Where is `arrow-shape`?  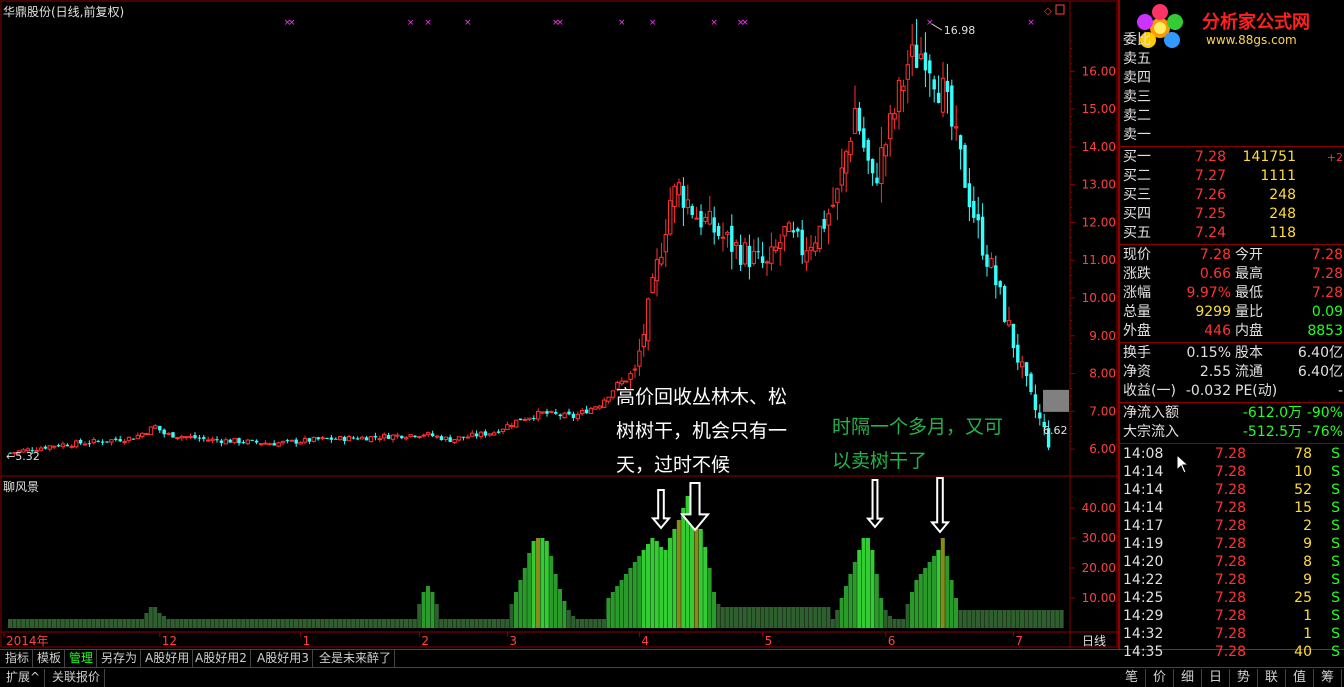 arrow-shape is located at coordinates (875, 504).